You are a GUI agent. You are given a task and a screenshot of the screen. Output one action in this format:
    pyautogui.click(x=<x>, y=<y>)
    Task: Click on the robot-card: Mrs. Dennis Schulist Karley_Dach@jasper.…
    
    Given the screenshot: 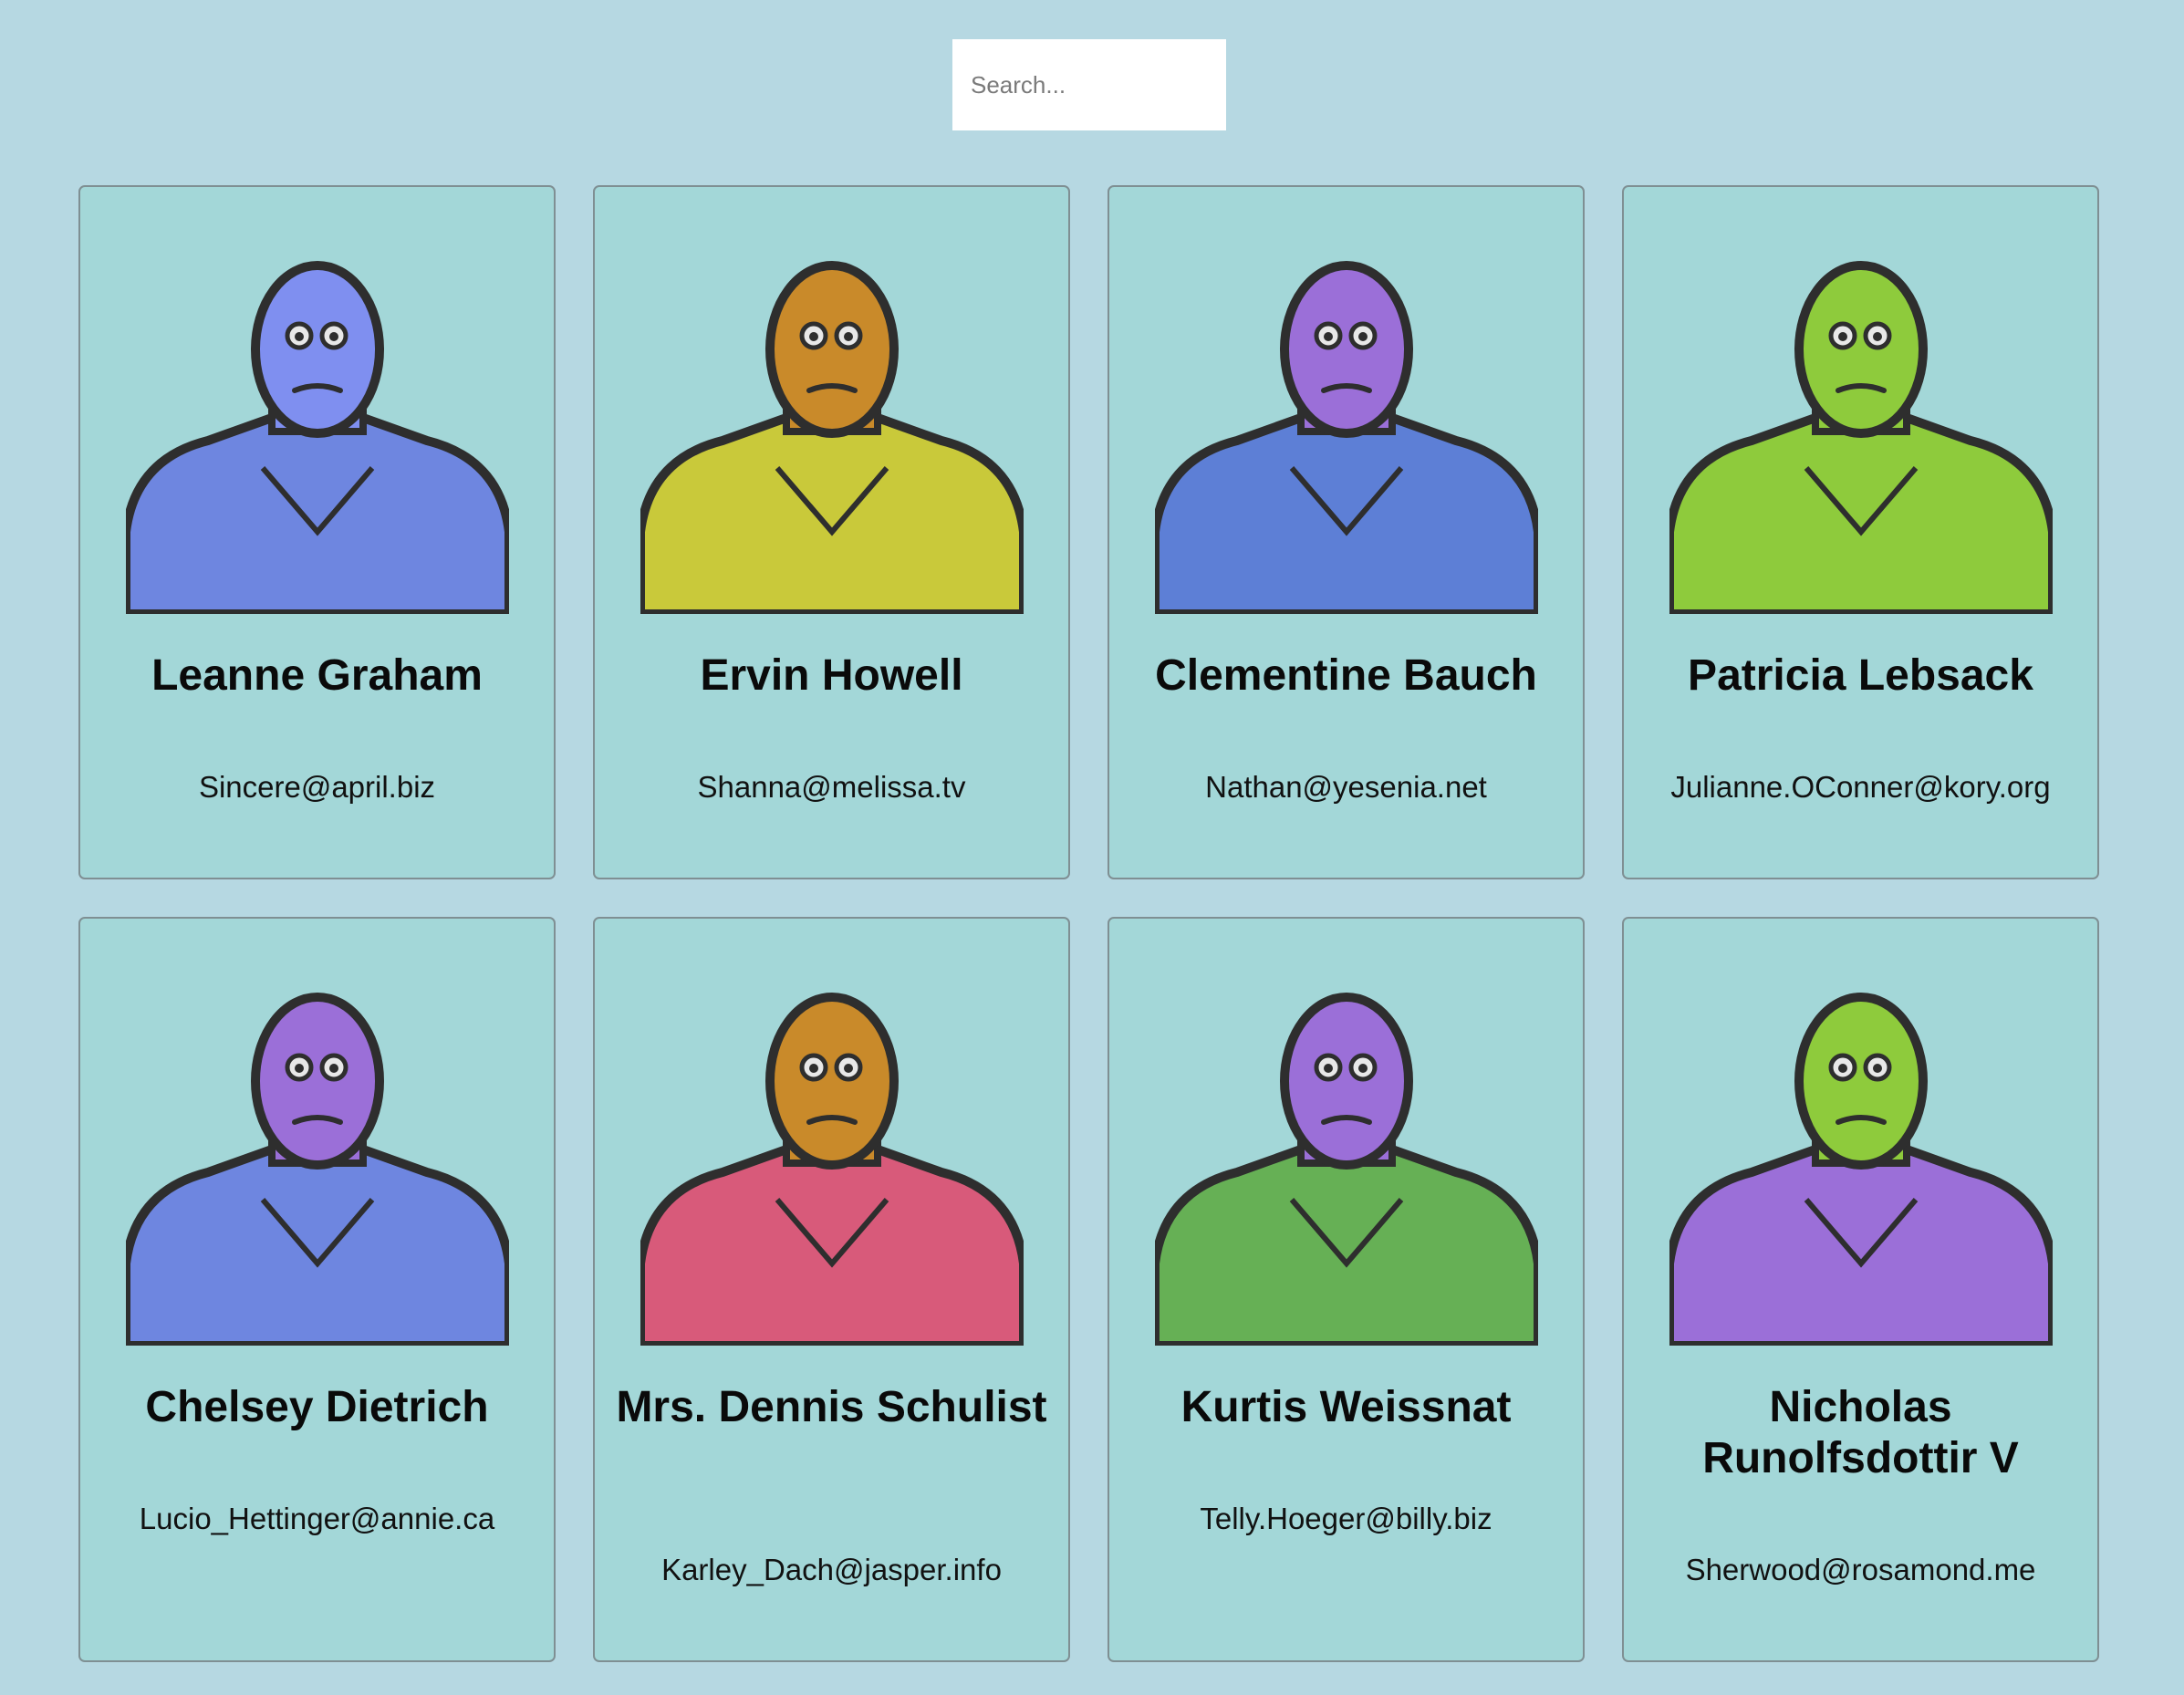 What is the action you would take?
    pyautogui.click(x=832, y=1289)
    